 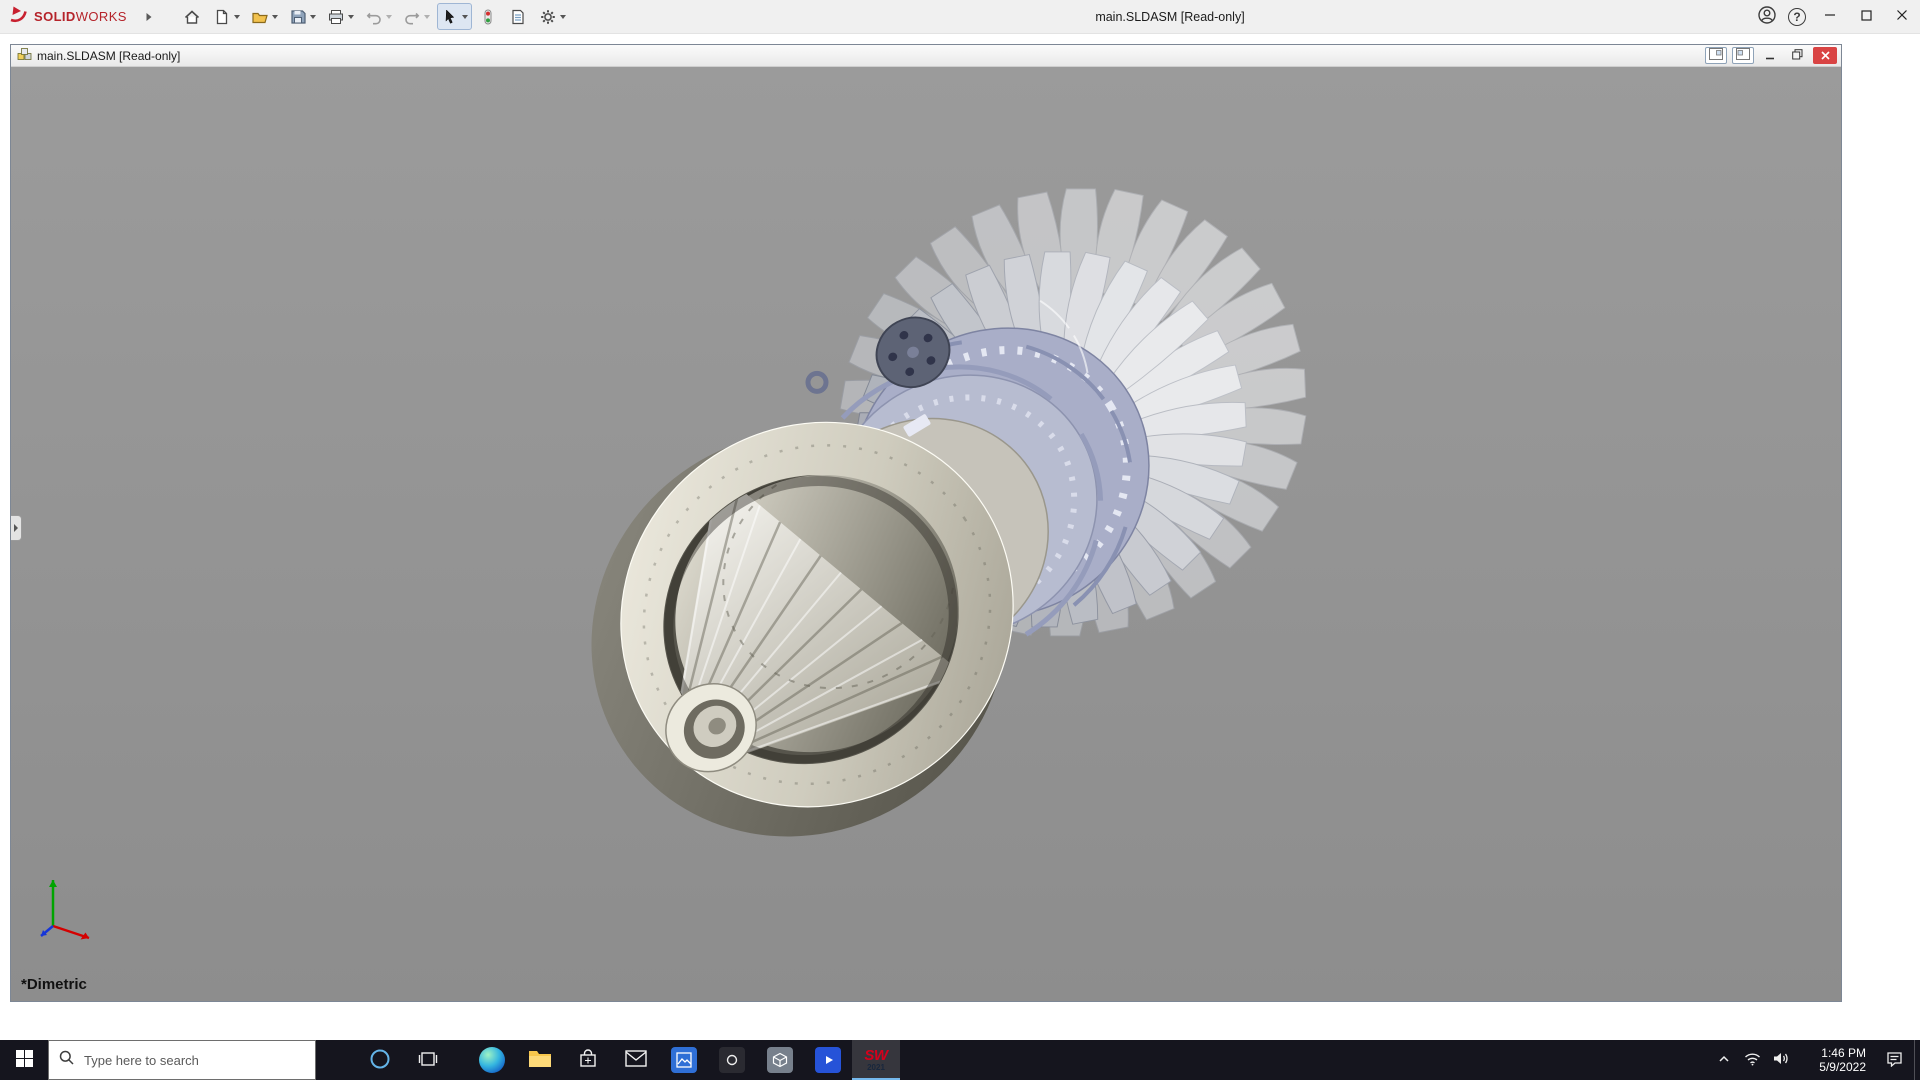 What do you see at coordinates (732, 1060) in the screenshot?
I see `taskbar-app-camera` at bounding box center [732, 1060].